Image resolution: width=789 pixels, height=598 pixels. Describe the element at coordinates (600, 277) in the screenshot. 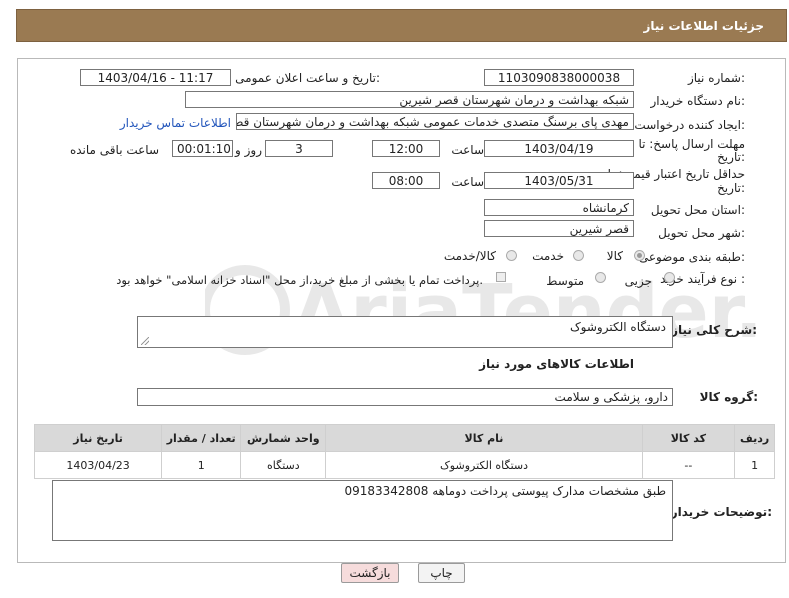

I see `process-radio-medium` at that location.